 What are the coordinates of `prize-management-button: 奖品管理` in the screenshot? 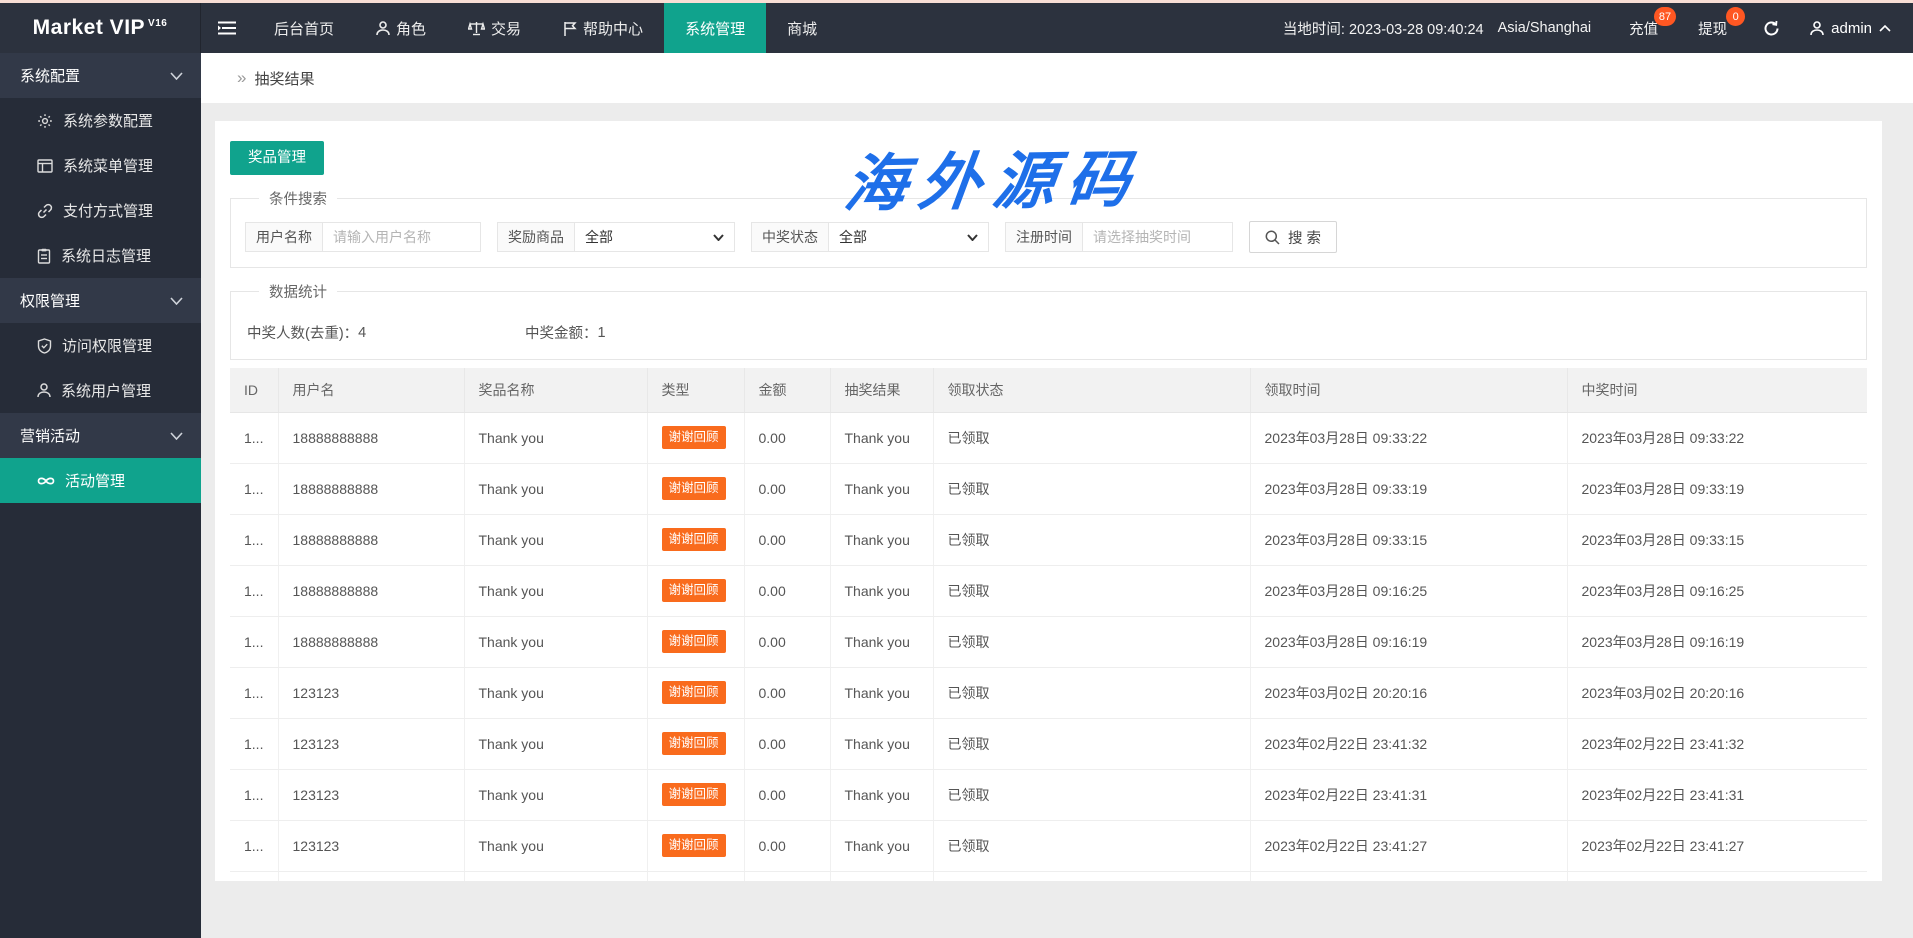 It's located at (277, 158).